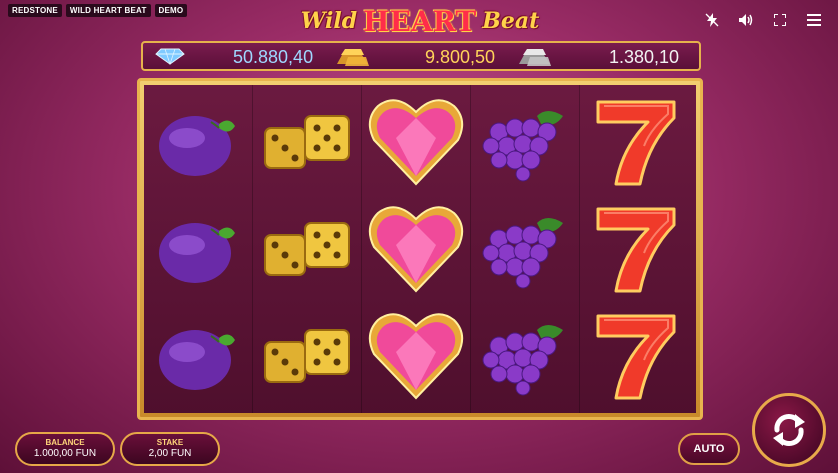 Image resolution: width=838 pixels, height=473 pixels. Describe the element at coordinates (814, 20) in the screenshot. I see `menu-icon` at that location.